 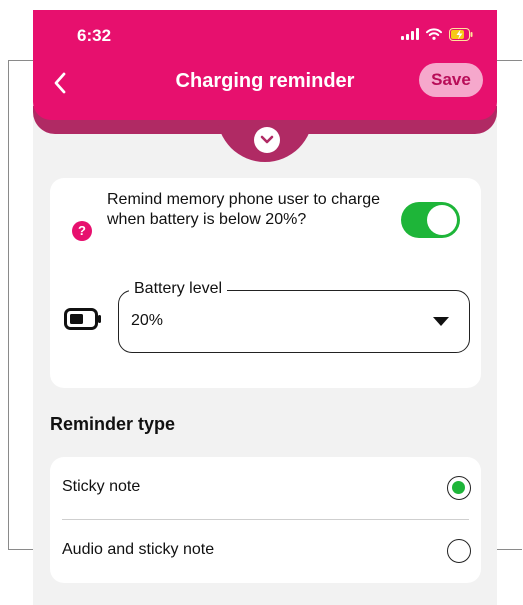 What do you see at coordinates (21, 305) in the screenshot?
I see `frame-bracket-left` at bounding box center [21, 305].